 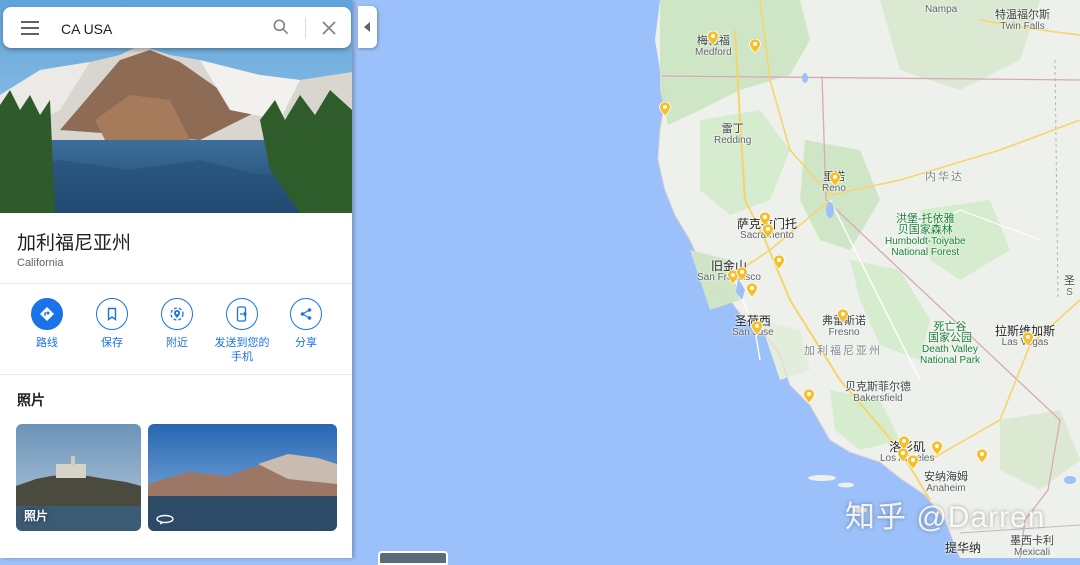 I want to click on directions-label: 路线, so click(x=47, y=343).